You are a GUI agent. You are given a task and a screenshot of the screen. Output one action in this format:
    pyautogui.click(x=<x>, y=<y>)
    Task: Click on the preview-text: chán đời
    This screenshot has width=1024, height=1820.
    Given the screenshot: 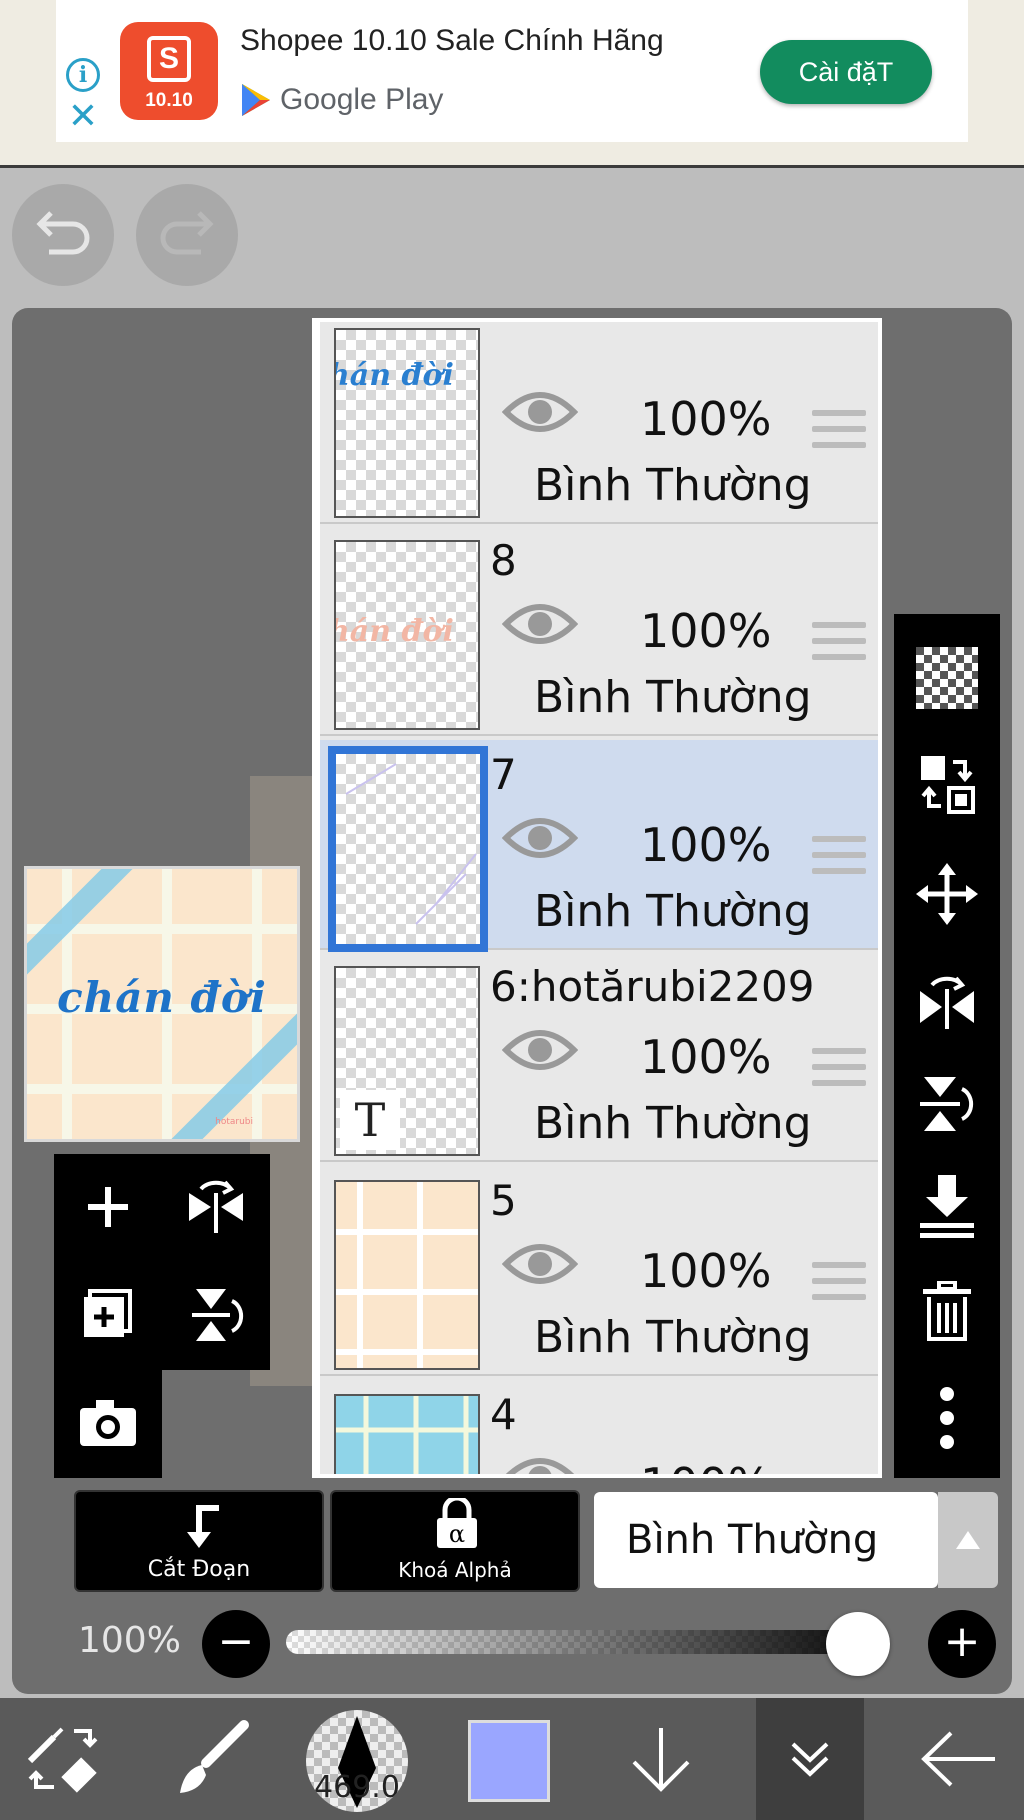 What is the action you would take?
    pyautogui.click(x=162, y=997)
    